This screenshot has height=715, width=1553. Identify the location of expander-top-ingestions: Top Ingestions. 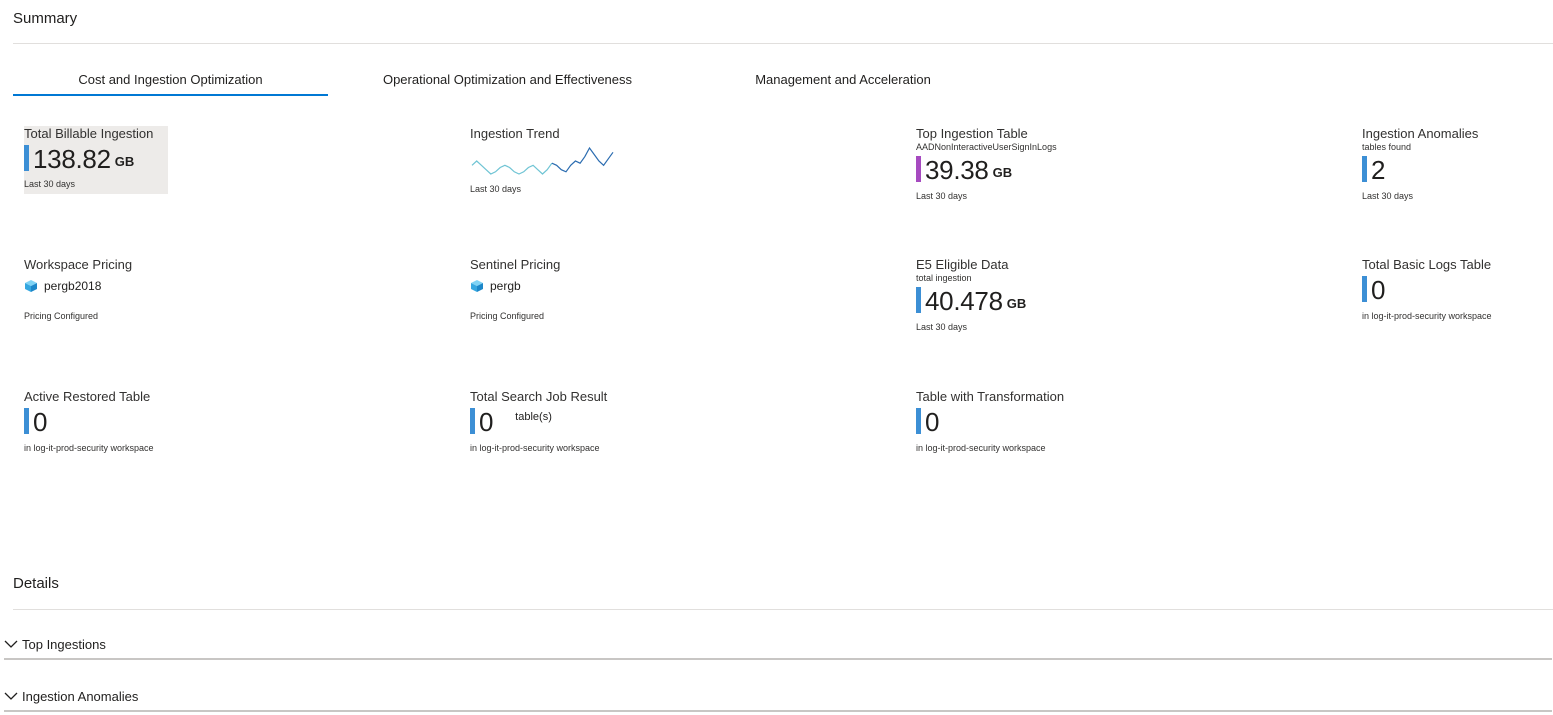
(778, 645).